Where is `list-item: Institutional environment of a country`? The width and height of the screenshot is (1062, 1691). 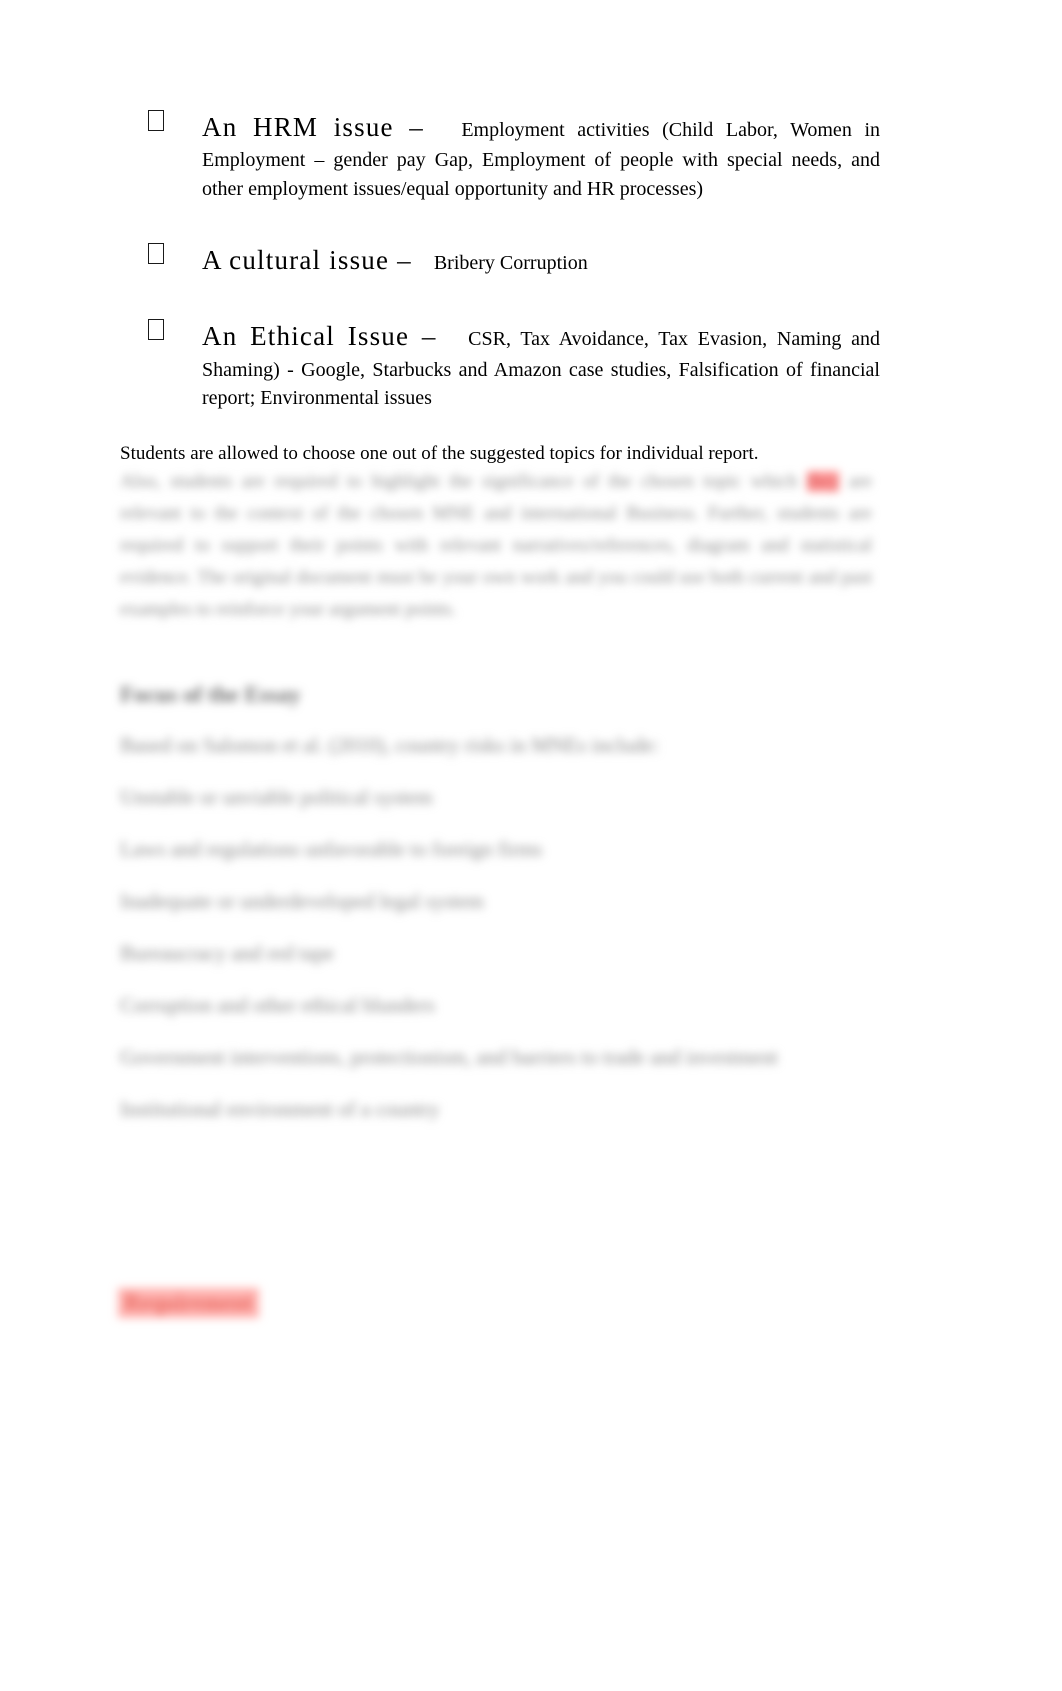 list-item: Institutional environment of a country is located at coordinates (280, 1109).